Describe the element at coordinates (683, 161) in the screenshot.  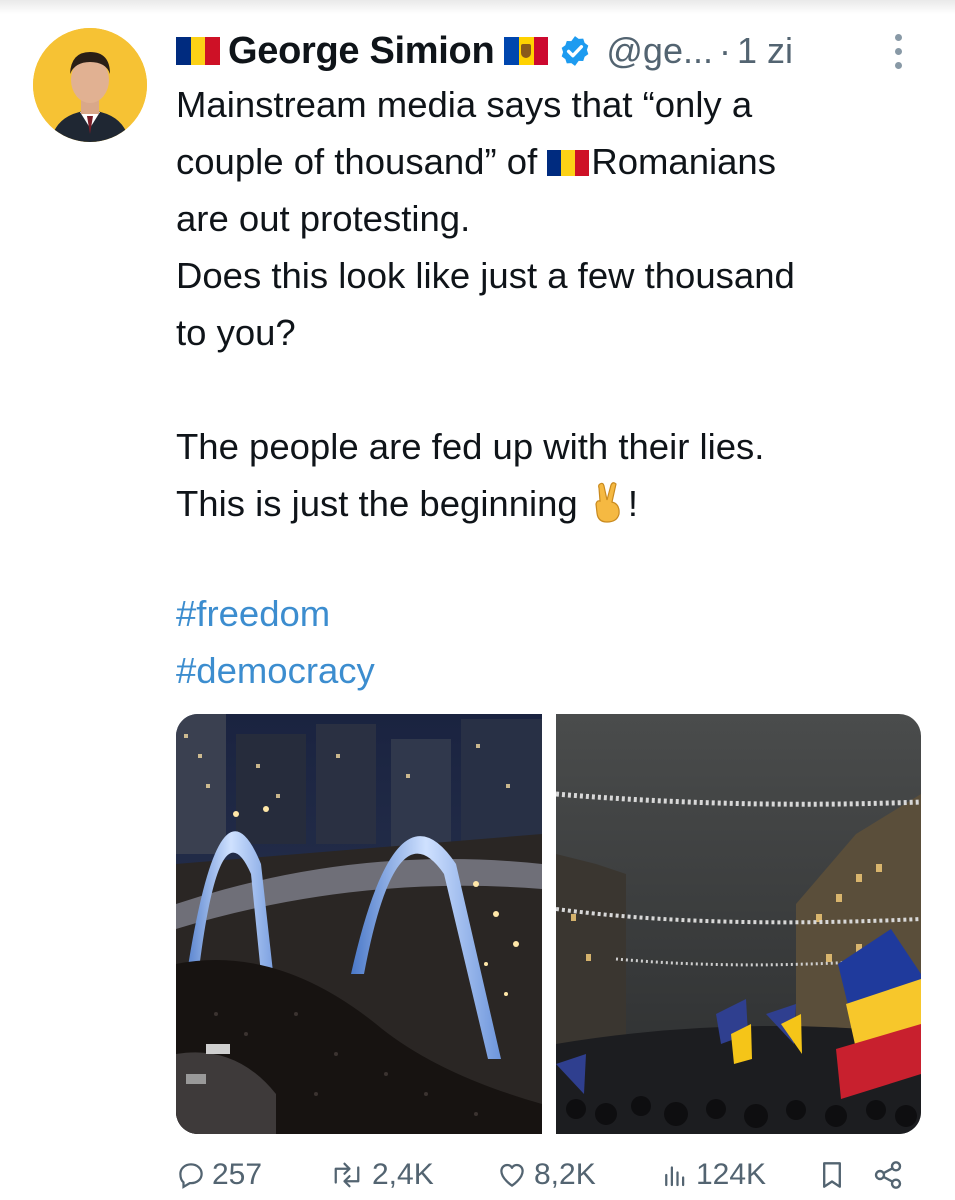
I see `tweet-line-part: Romanians` at that location.